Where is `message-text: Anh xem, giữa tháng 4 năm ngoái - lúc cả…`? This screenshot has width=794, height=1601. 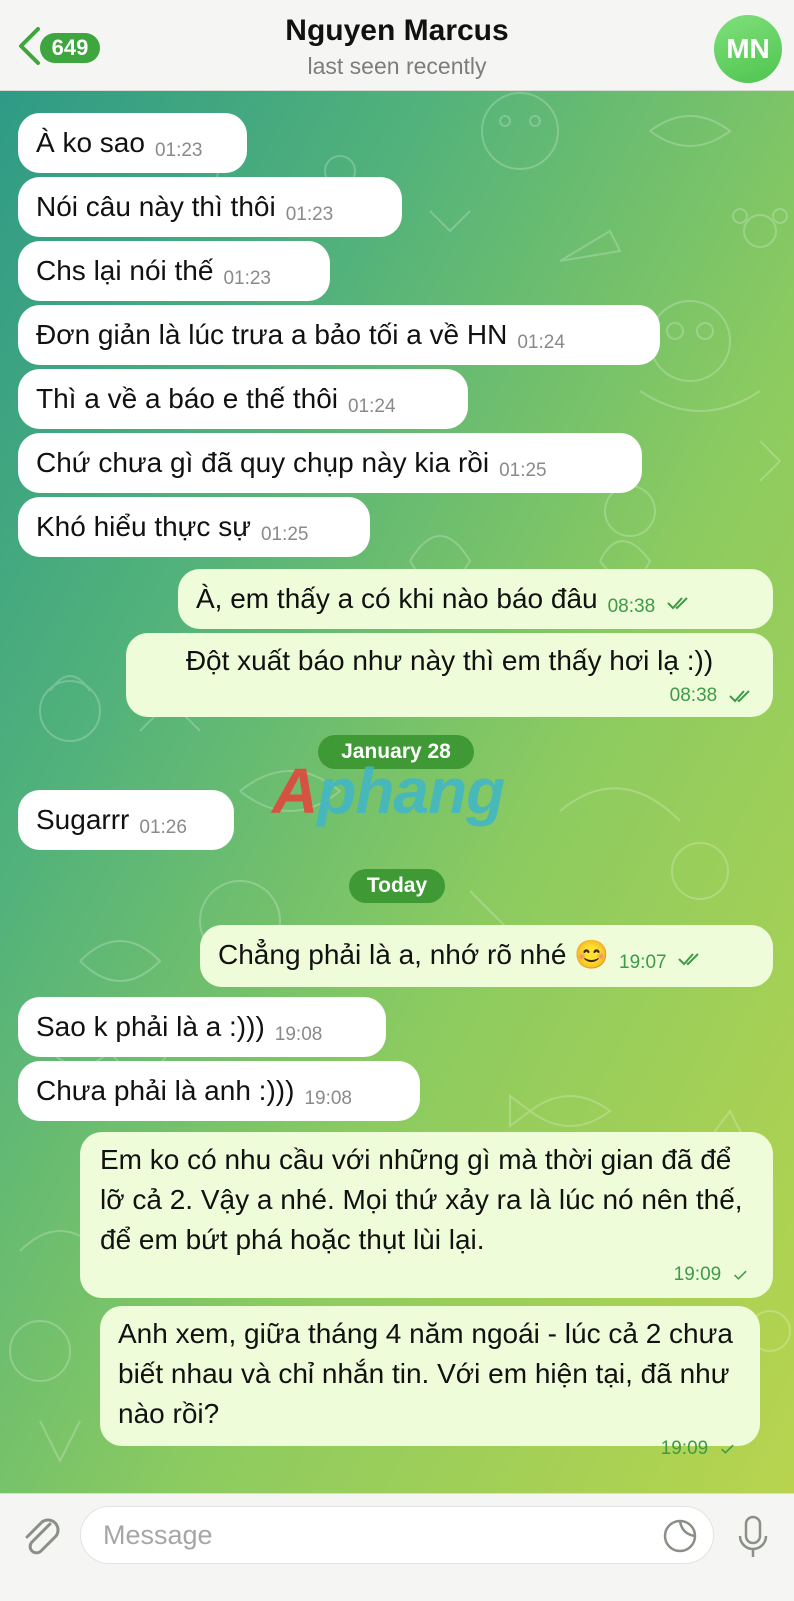 message-text: Anh xem, giữa tháng 4 năm ngoái - lúc cả… is located at coordinates (425, 1373).